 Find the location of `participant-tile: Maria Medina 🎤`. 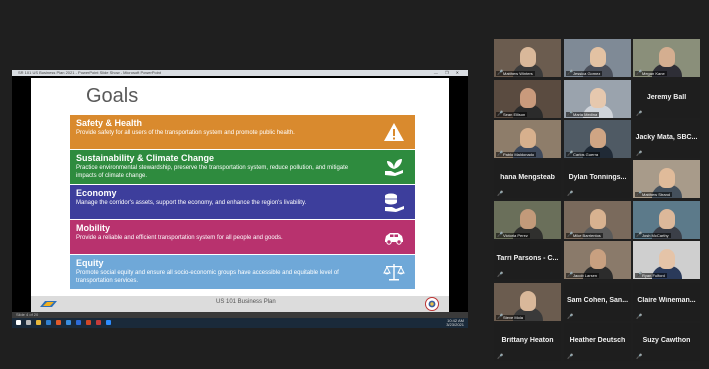

participant-tile: Maria Medina 🎤 is located at coordinates (597, 99).